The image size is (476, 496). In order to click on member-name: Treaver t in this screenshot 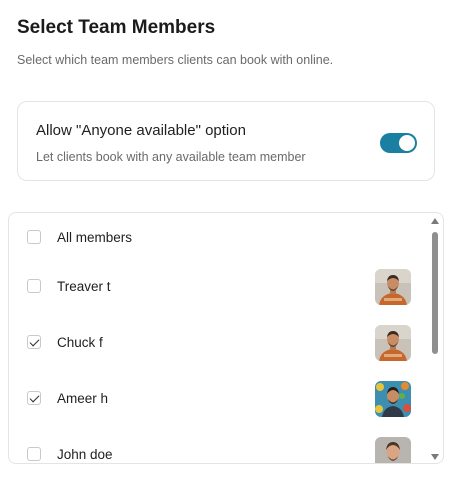, I will do `click(84, 286)`.